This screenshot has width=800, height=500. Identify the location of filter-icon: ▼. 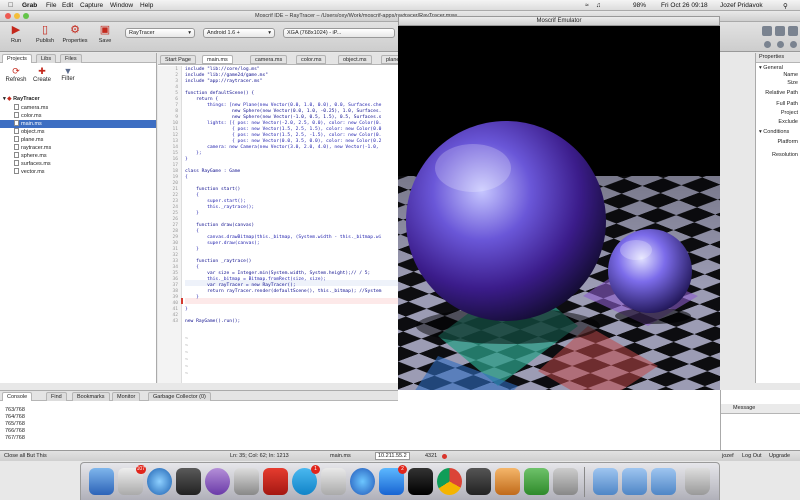
(68, 71).